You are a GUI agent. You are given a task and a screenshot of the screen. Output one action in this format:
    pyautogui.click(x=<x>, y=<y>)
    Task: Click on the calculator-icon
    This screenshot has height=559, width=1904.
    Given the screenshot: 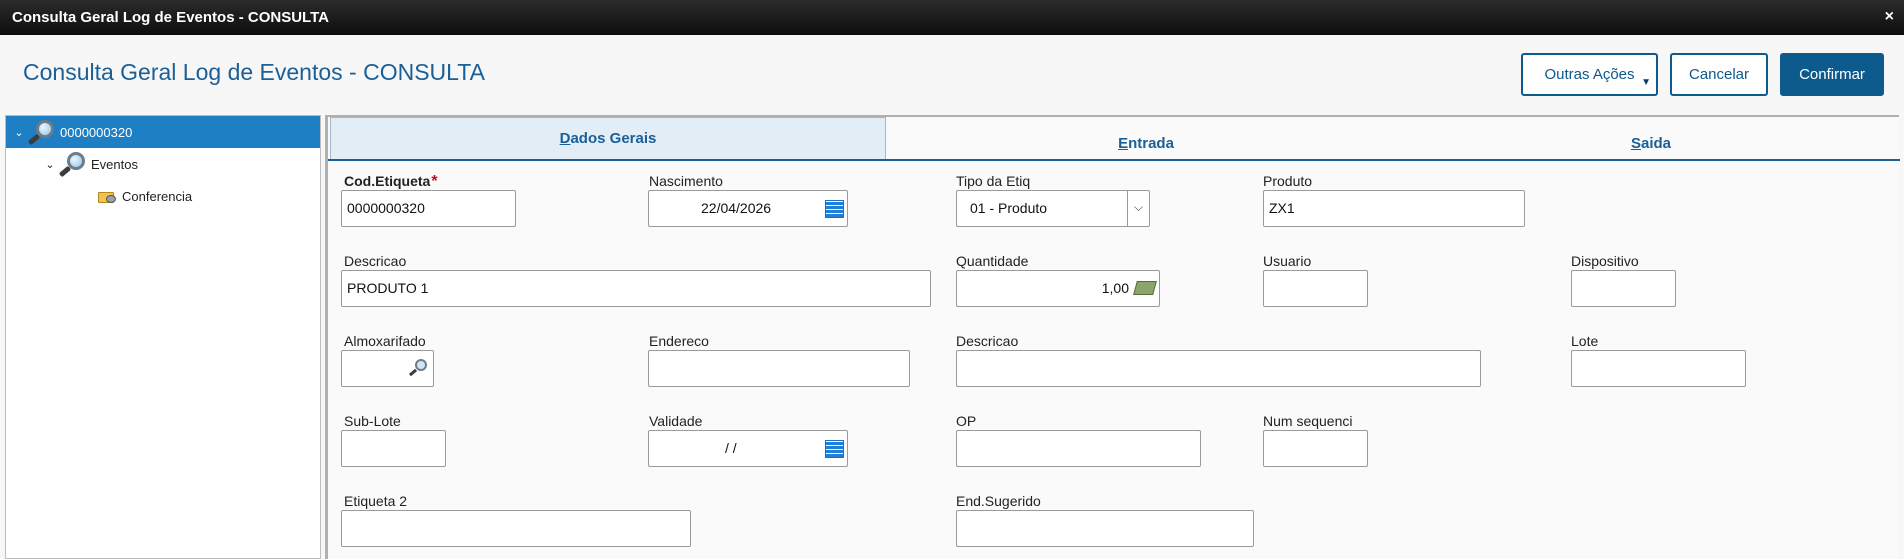 What is the action you would take?
    pyautogui.click(x=1145, y=288)
    